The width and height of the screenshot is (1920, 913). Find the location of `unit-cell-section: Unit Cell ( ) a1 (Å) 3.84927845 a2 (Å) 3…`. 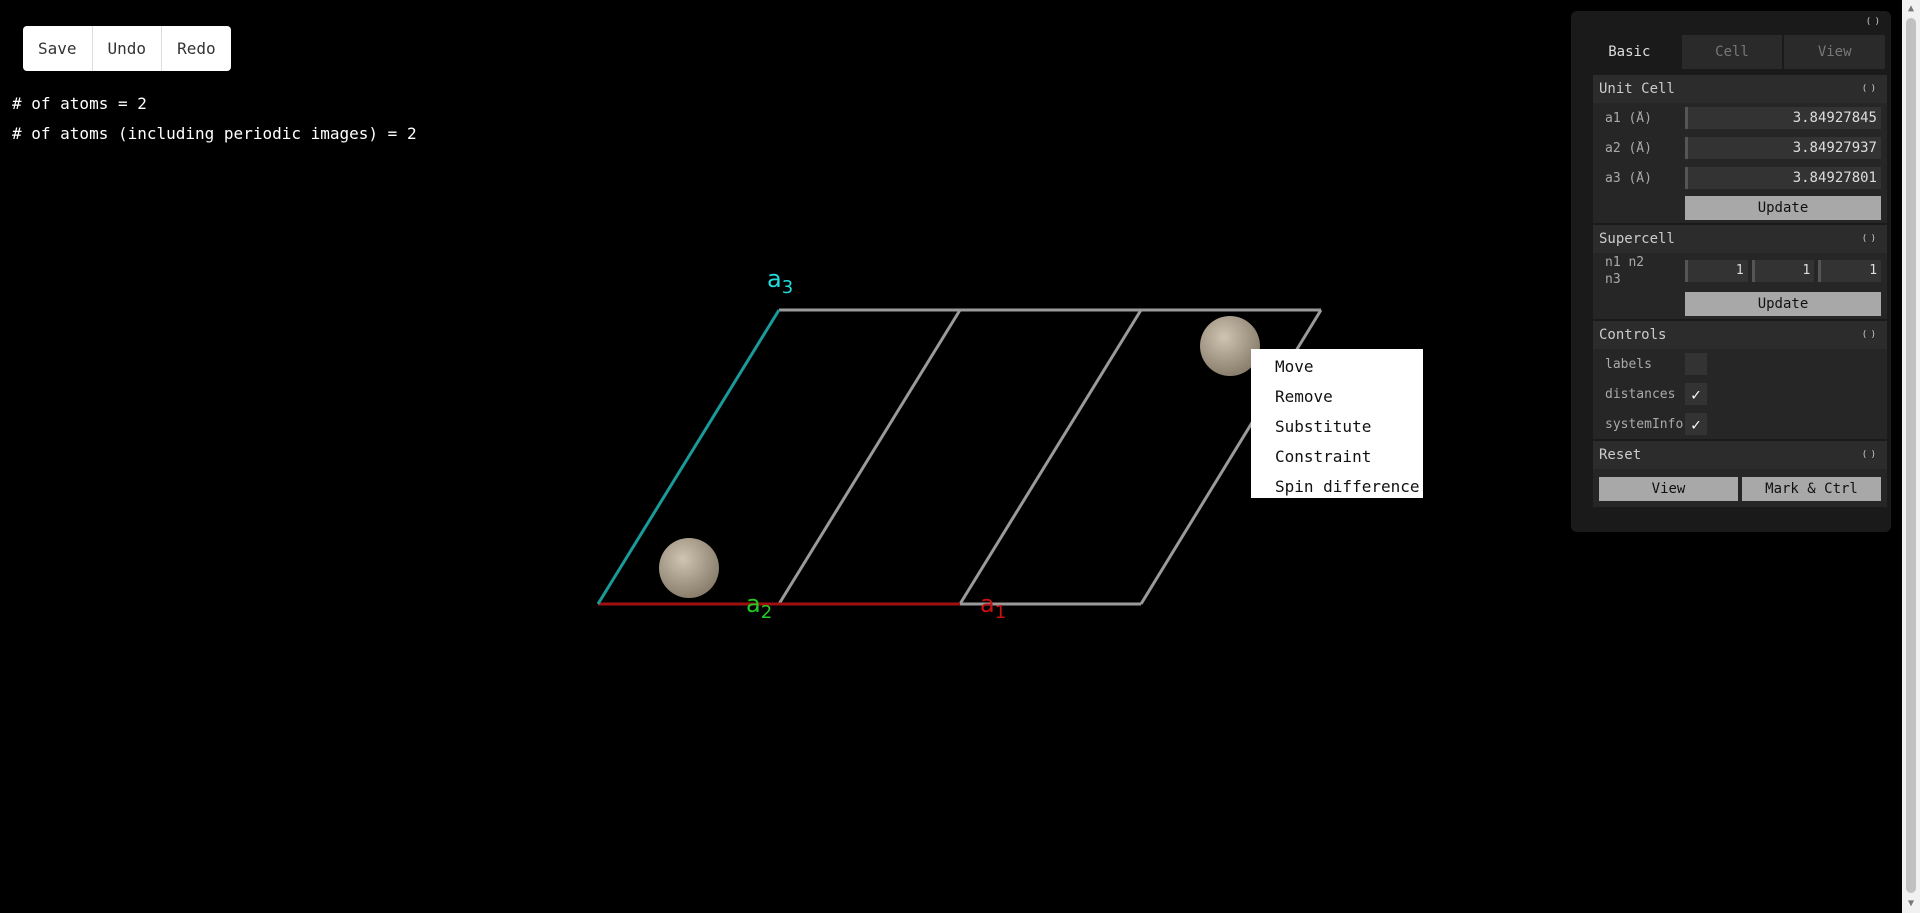

unit-cell-section: Unit Cell ( ) a1 (Å) 3.84927845 a2 (Å) 3… is located at coordinates (1740, 149).